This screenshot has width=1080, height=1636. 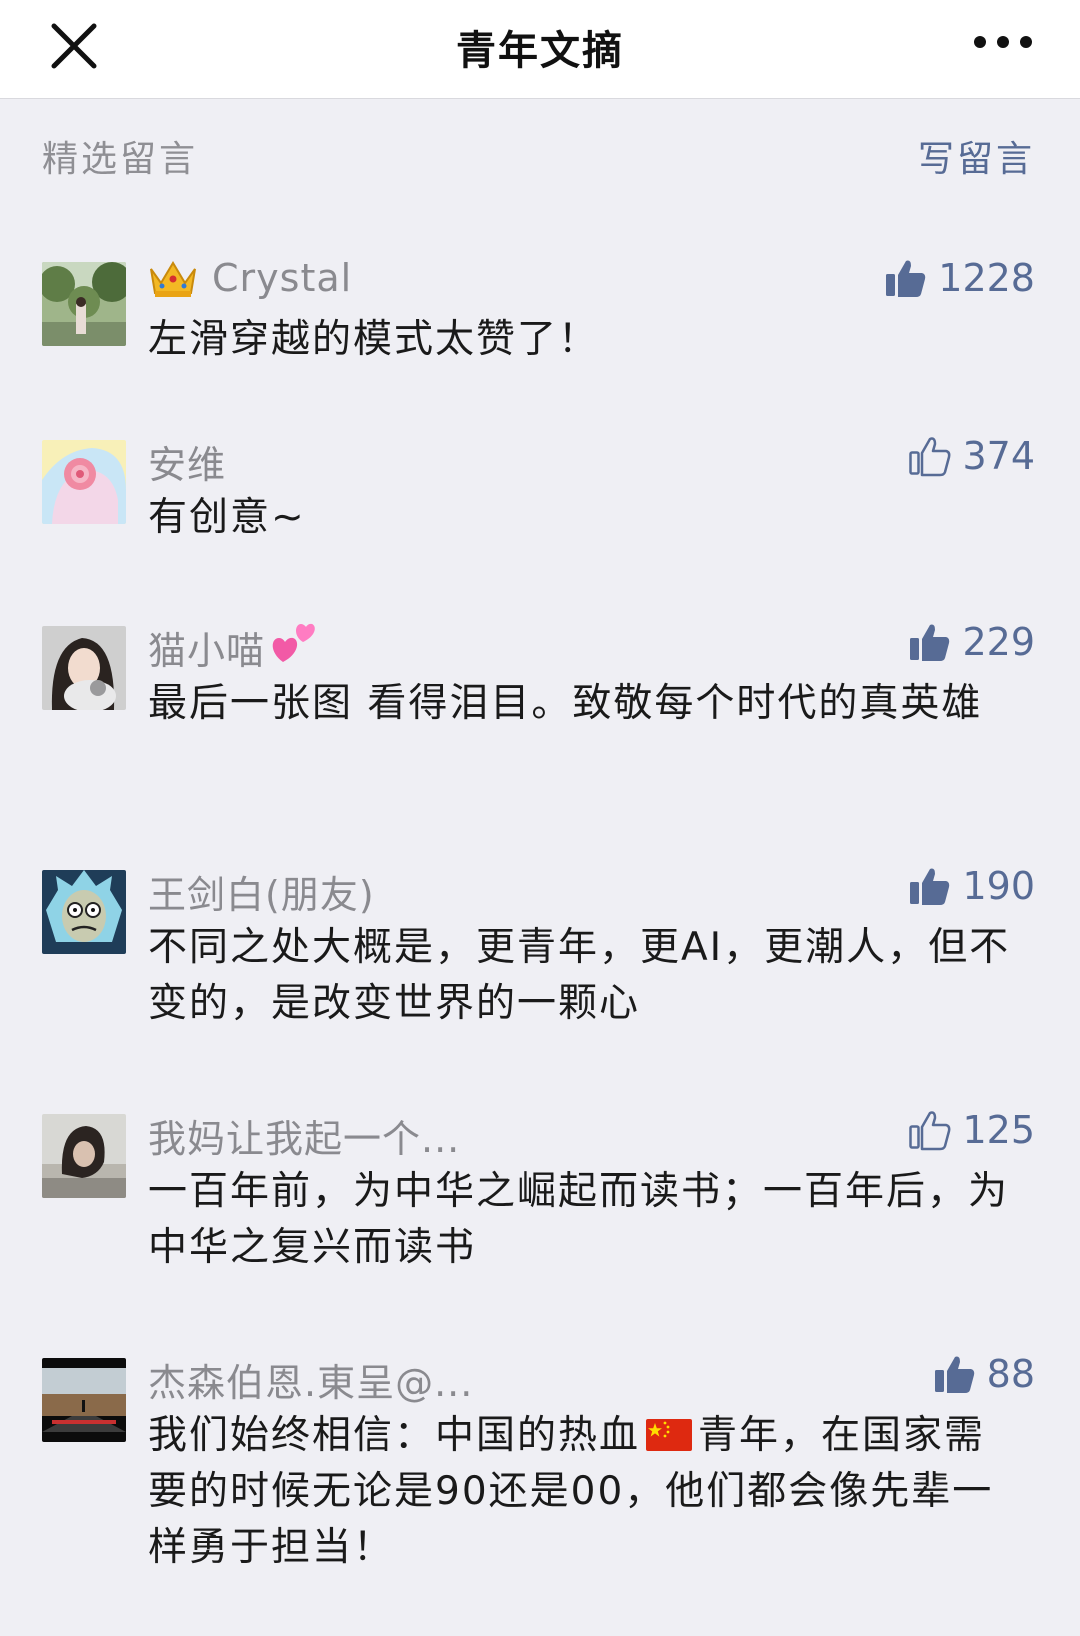 What do you see at coordinates (984, 1374) in the screenshot?
I see `like-button: 88` at bounding box center [984, 1374].